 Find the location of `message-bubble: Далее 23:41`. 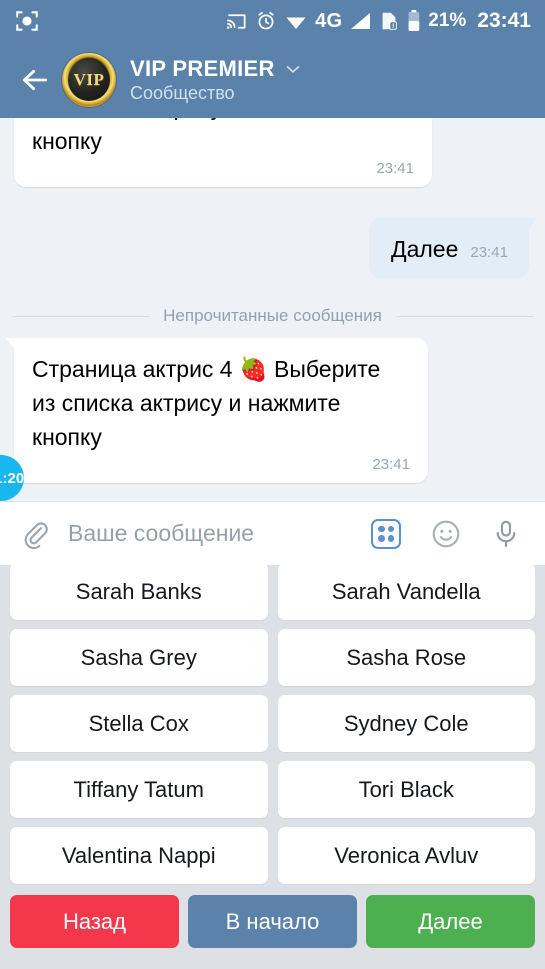

message-bubble: Далее 23:41 is located at coordinates (449, 248).